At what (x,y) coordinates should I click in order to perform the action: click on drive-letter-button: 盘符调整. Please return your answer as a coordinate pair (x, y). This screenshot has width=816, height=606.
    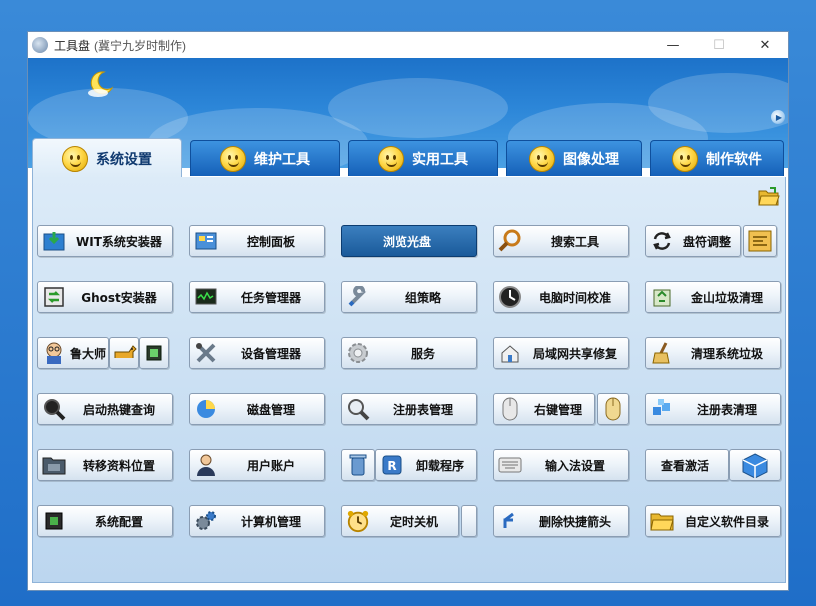
    Looking at the image, I should click on (693, 241).